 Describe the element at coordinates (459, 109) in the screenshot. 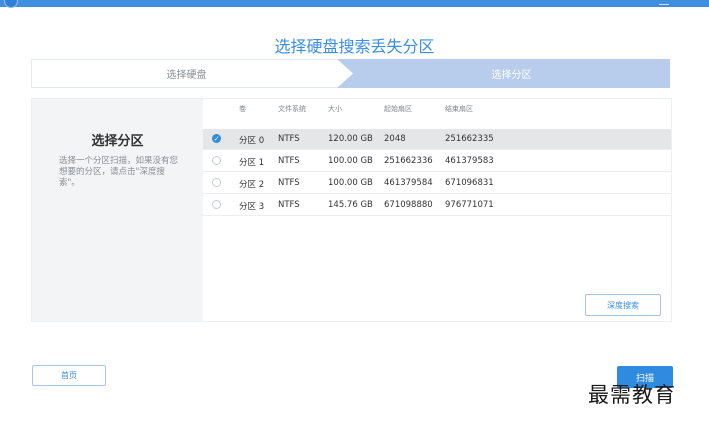

I see `header-end-sector: 结束扇区` at that location.